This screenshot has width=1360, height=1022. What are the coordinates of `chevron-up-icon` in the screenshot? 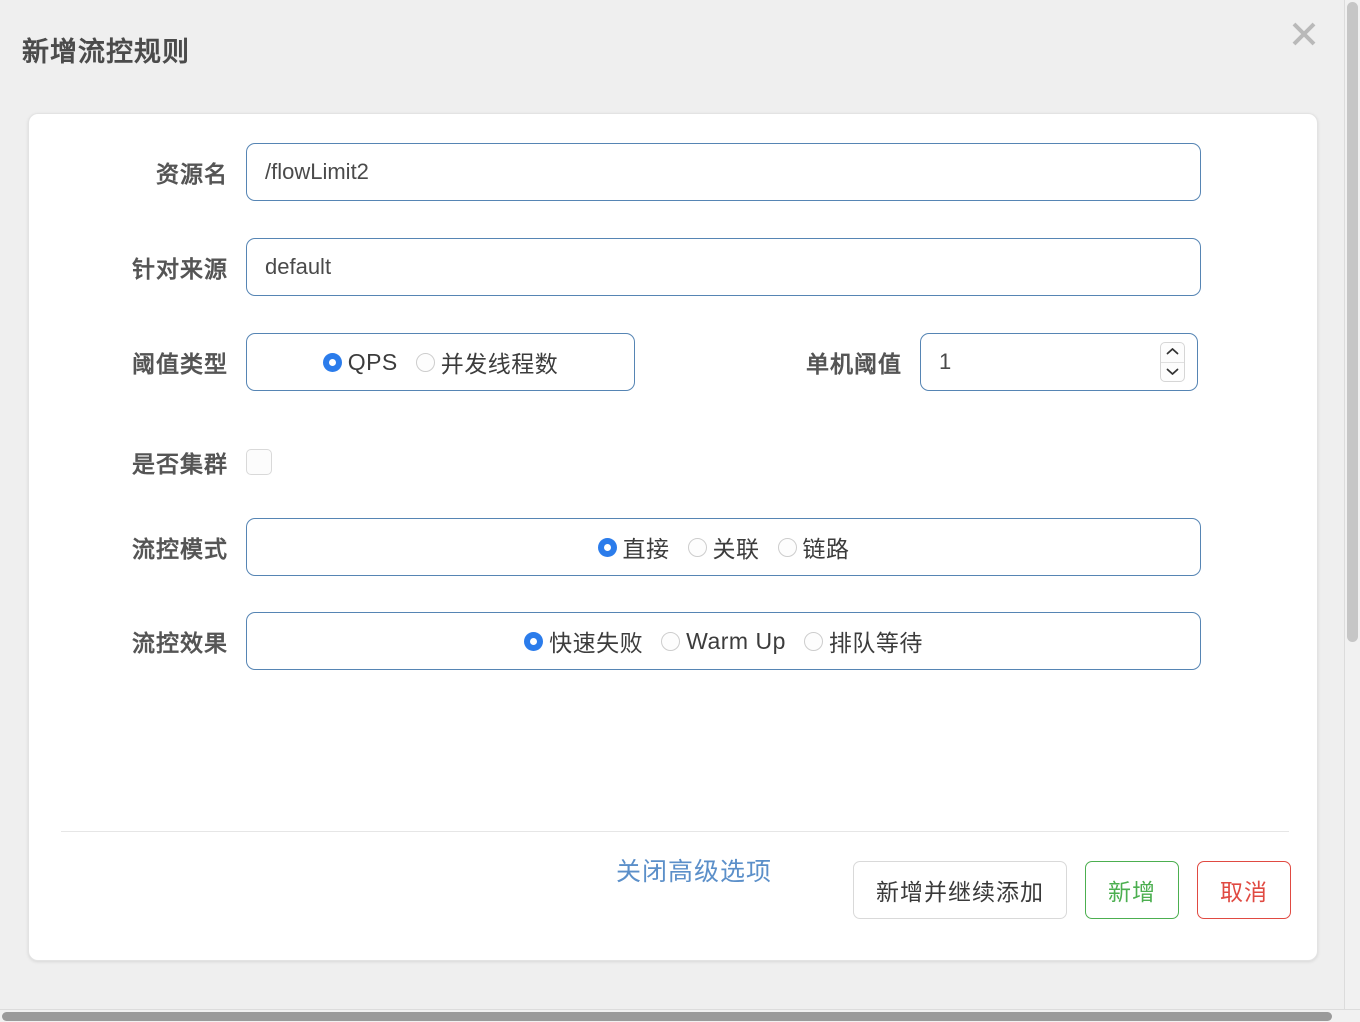 It's located at (1172, 352).